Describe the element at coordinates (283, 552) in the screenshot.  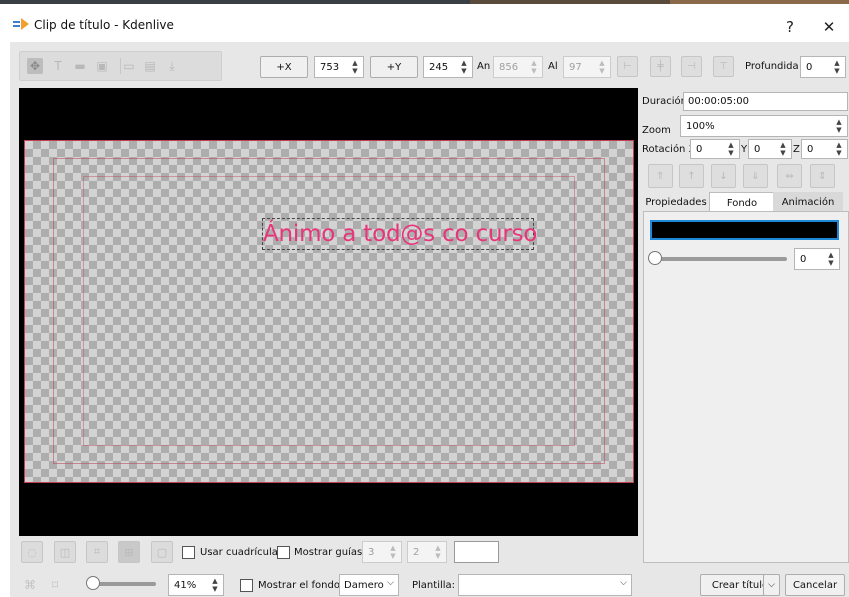
I see `show-guides-checkbox` at that location.